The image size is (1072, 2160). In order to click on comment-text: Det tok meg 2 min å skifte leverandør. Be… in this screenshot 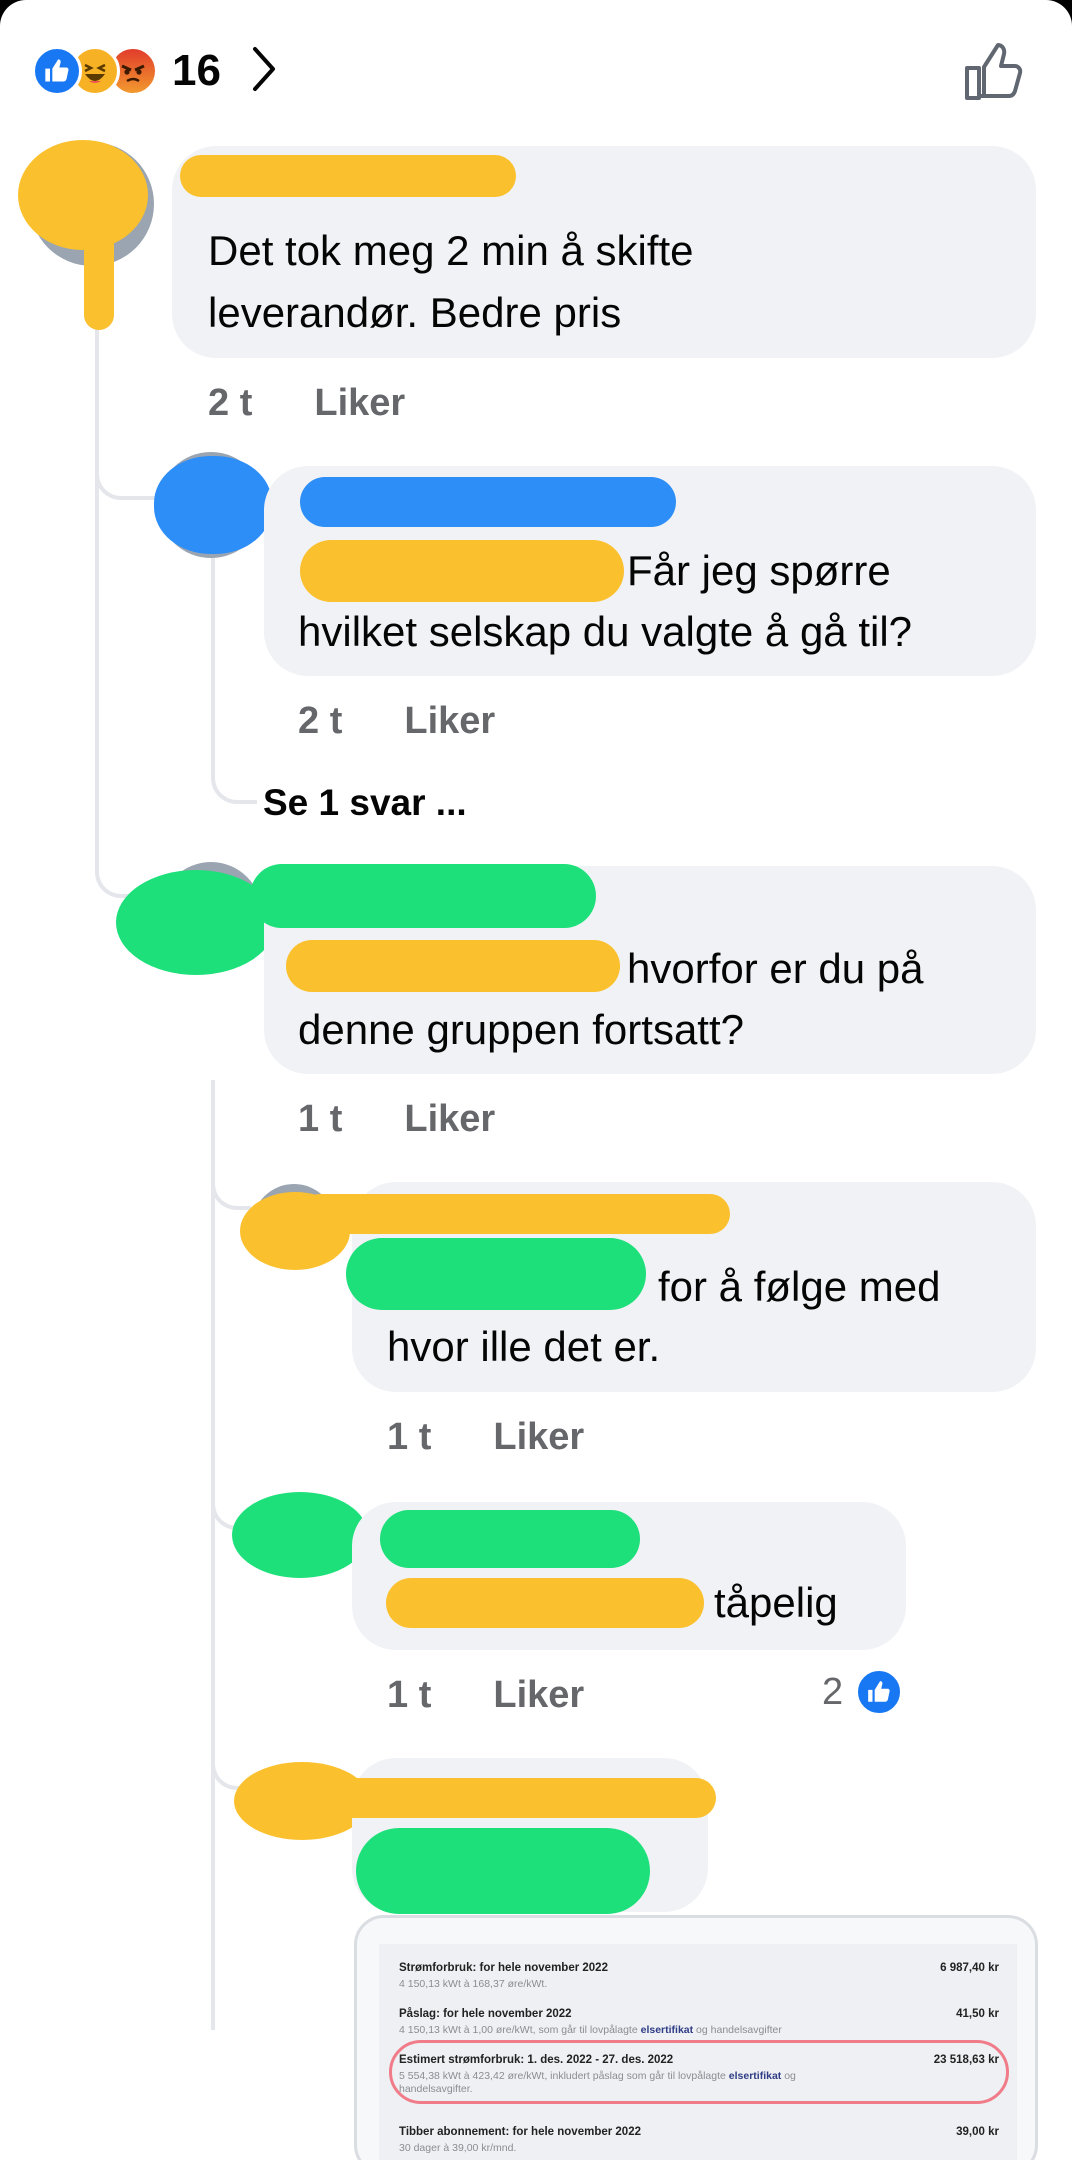, I will do `click(451, 281)`.